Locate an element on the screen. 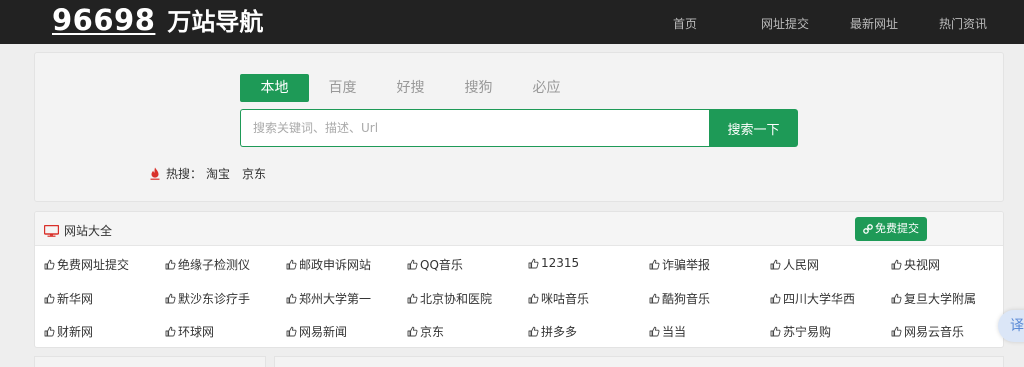 This screenshot has width=1024, height=367. site-link-label: QQ音乐 is located at coordinates (441, 265).